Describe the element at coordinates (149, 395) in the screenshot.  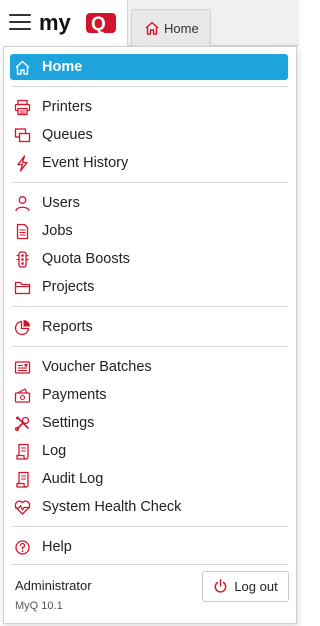
I see `menu-item-payments: Payments` at that location.